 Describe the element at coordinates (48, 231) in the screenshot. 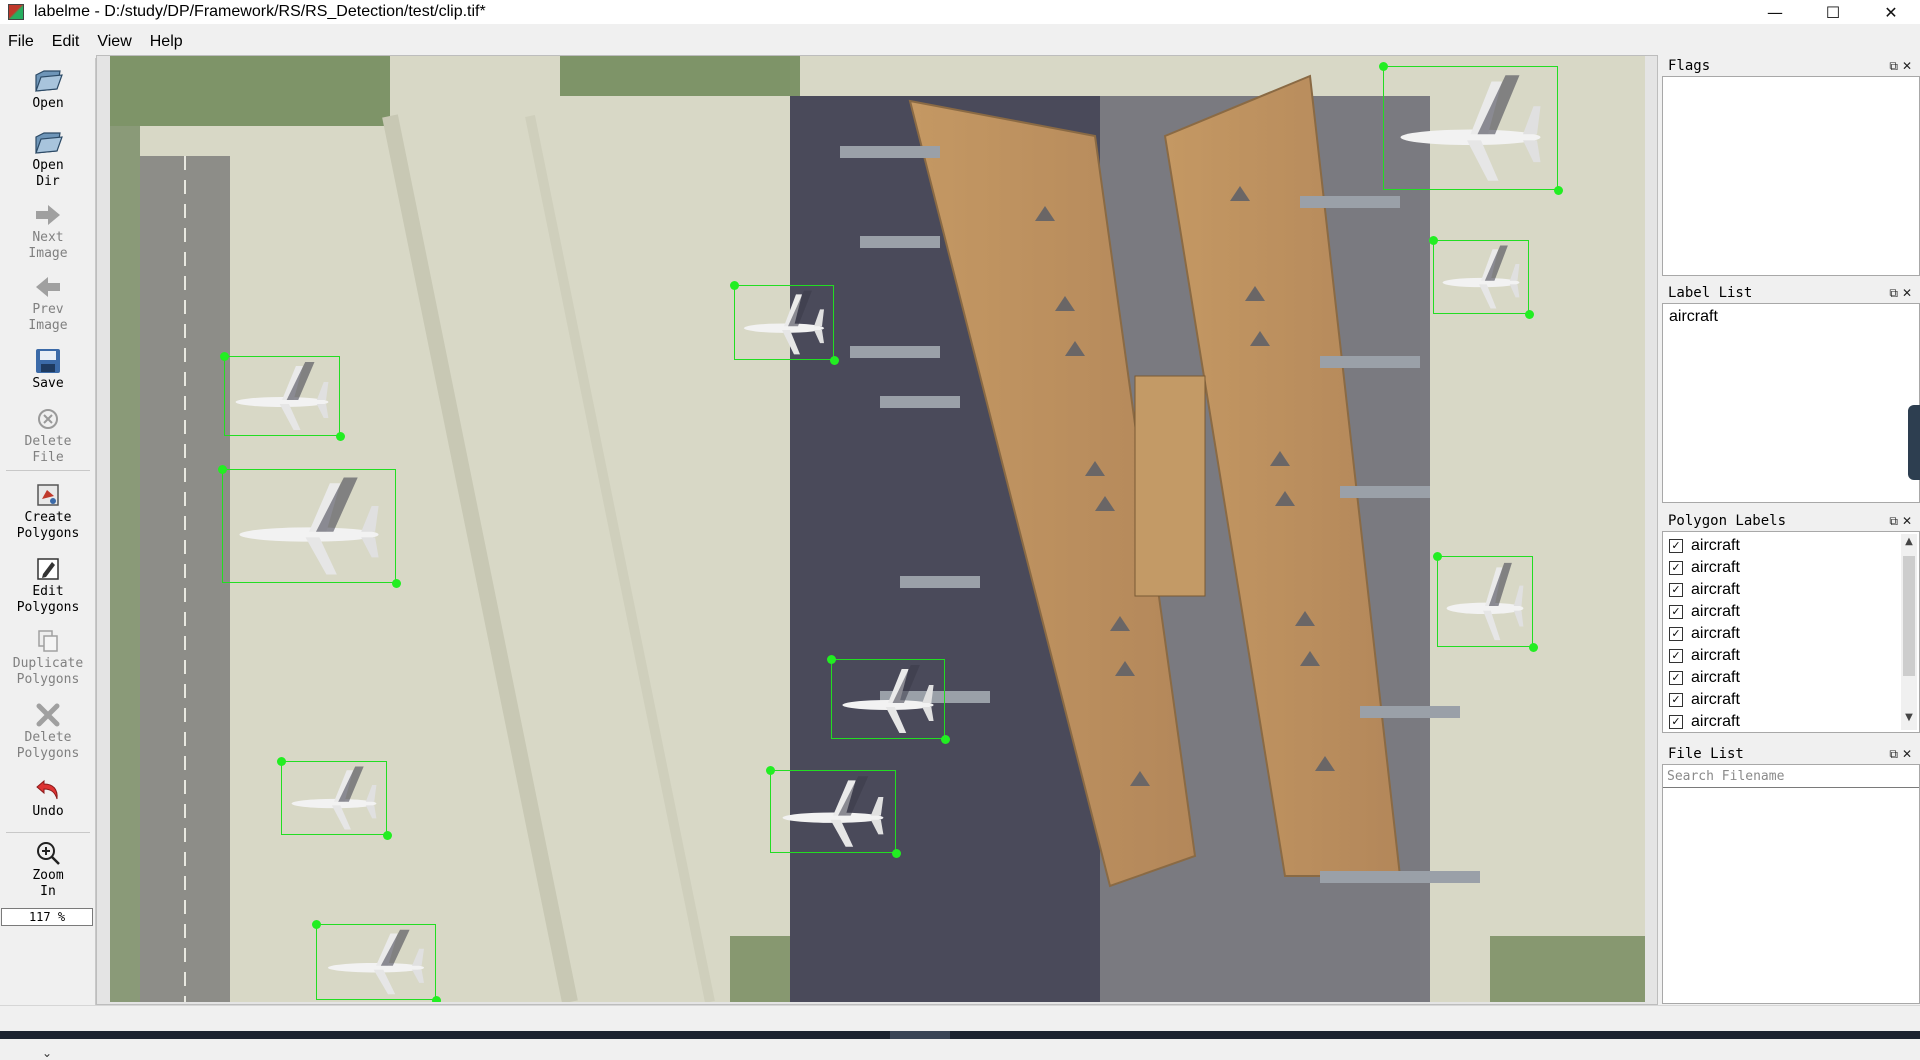

I see `next-image-button: Next Image` at that location.